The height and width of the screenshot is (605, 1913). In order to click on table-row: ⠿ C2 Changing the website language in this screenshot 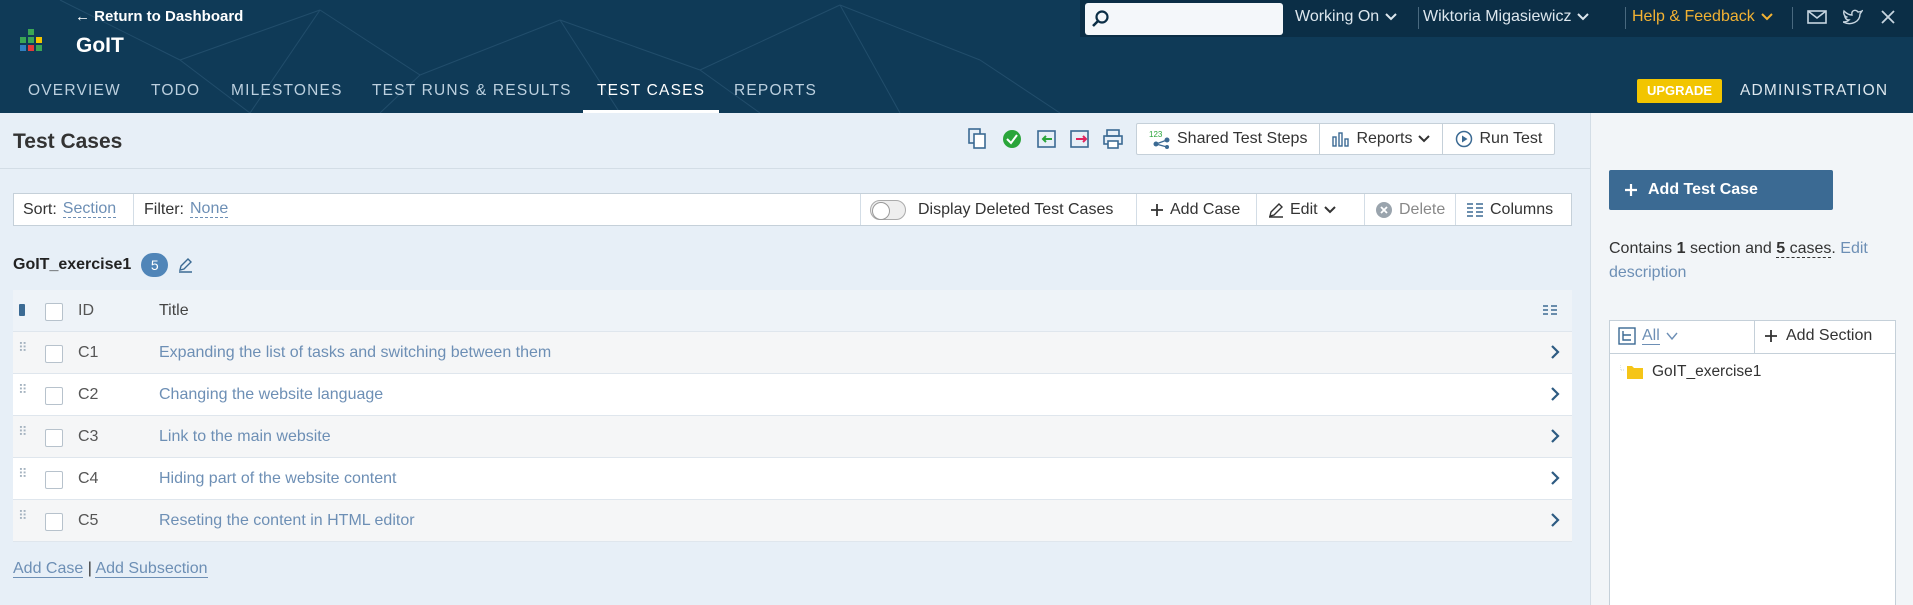, I will do `click(792, 395)`.